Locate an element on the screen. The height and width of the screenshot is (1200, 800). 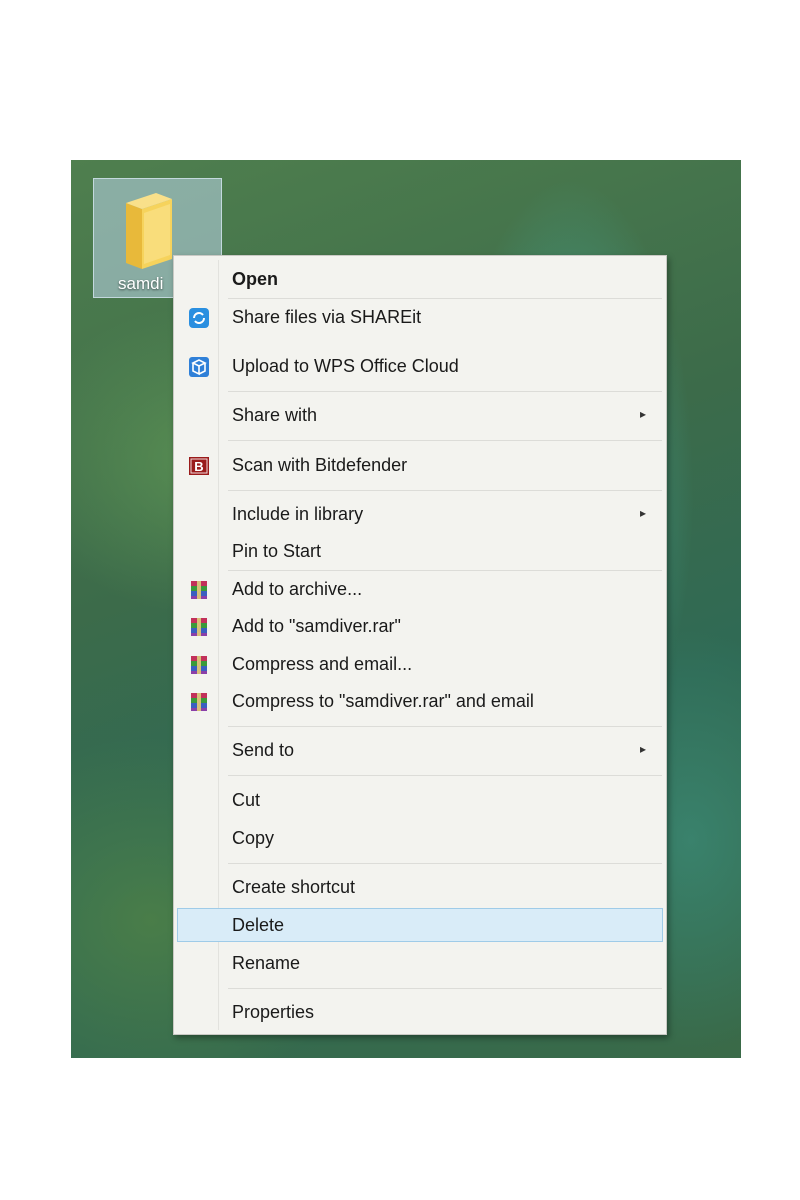
menu-item-label: Create shortcut is located at coordinates (294, 887).